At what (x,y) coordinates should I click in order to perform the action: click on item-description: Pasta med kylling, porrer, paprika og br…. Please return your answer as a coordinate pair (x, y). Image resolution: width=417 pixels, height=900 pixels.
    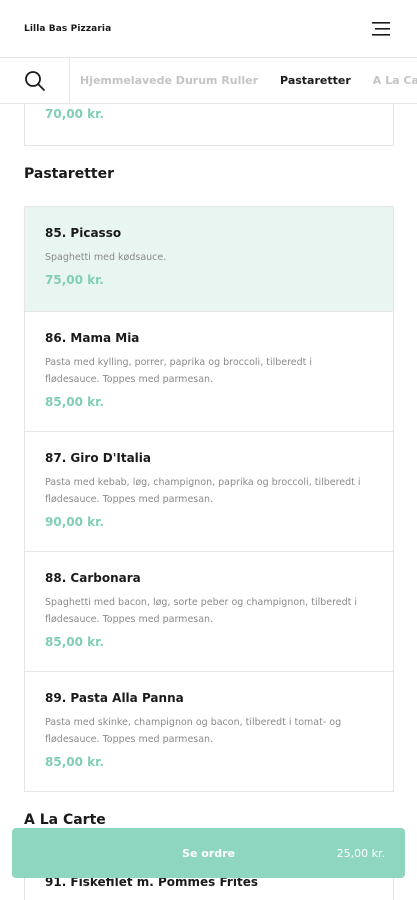
    Looking at the image, I should click on (179, 371).